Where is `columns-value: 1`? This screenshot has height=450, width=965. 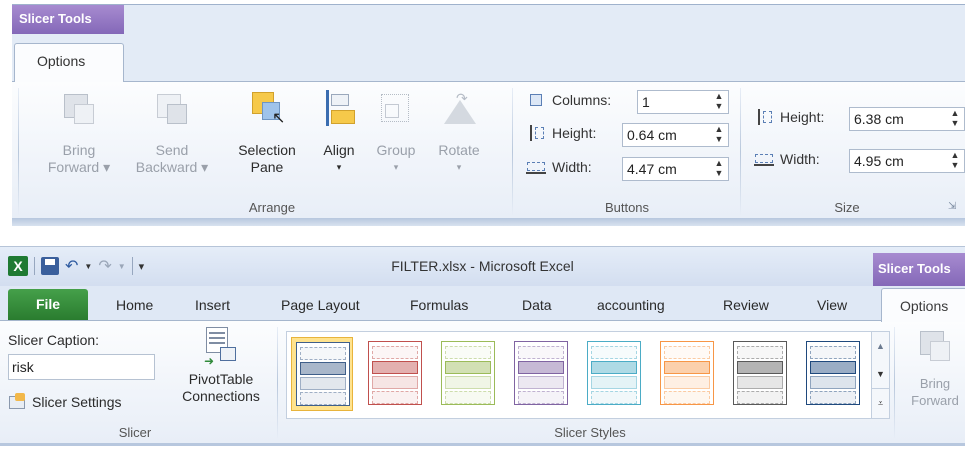 columns-value: 1 is located at coordinates (646, 102).